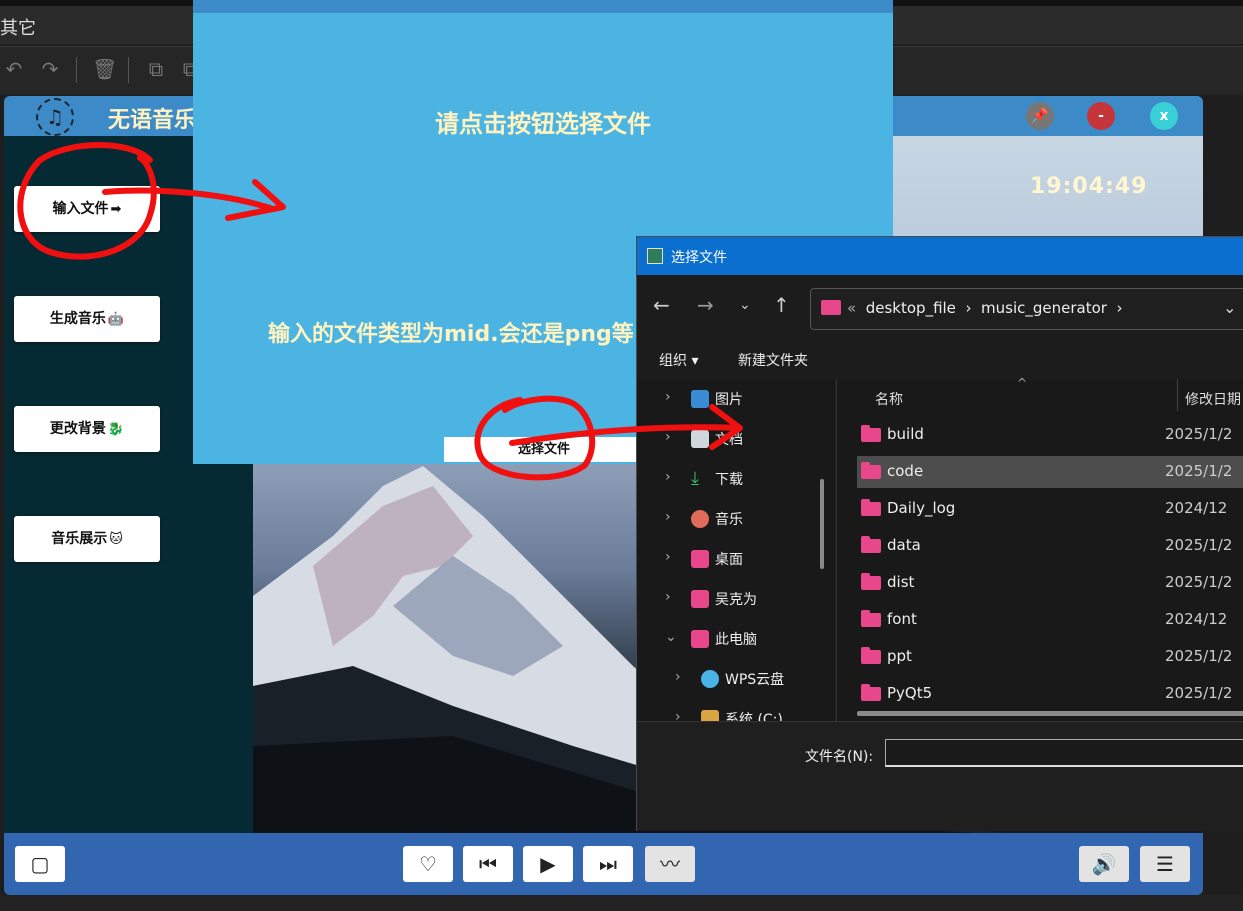  What do you see at coordinates (1050, 657) in the screenshot?
I see `file-row: ppt 2025/1/2` at bounding box center [1050, 657].